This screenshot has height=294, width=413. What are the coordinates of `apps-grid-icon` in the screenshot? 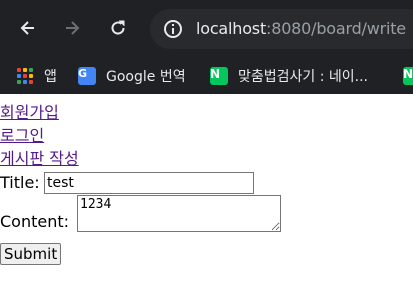 It's located at (25, 76).